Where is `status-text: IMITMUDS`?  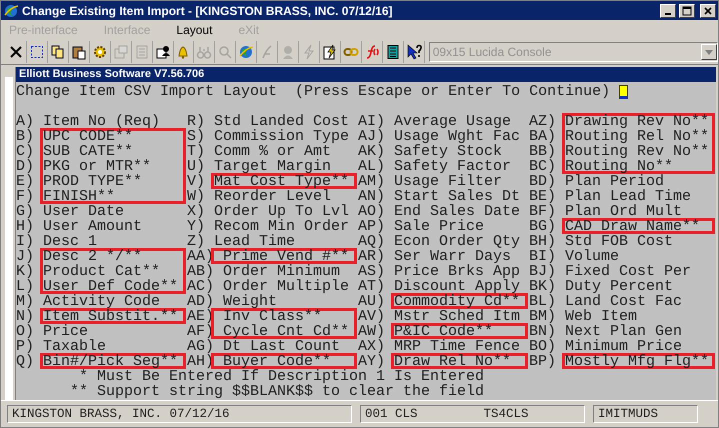 status-text: IMITMUDS is located at coordinates (628, 414).